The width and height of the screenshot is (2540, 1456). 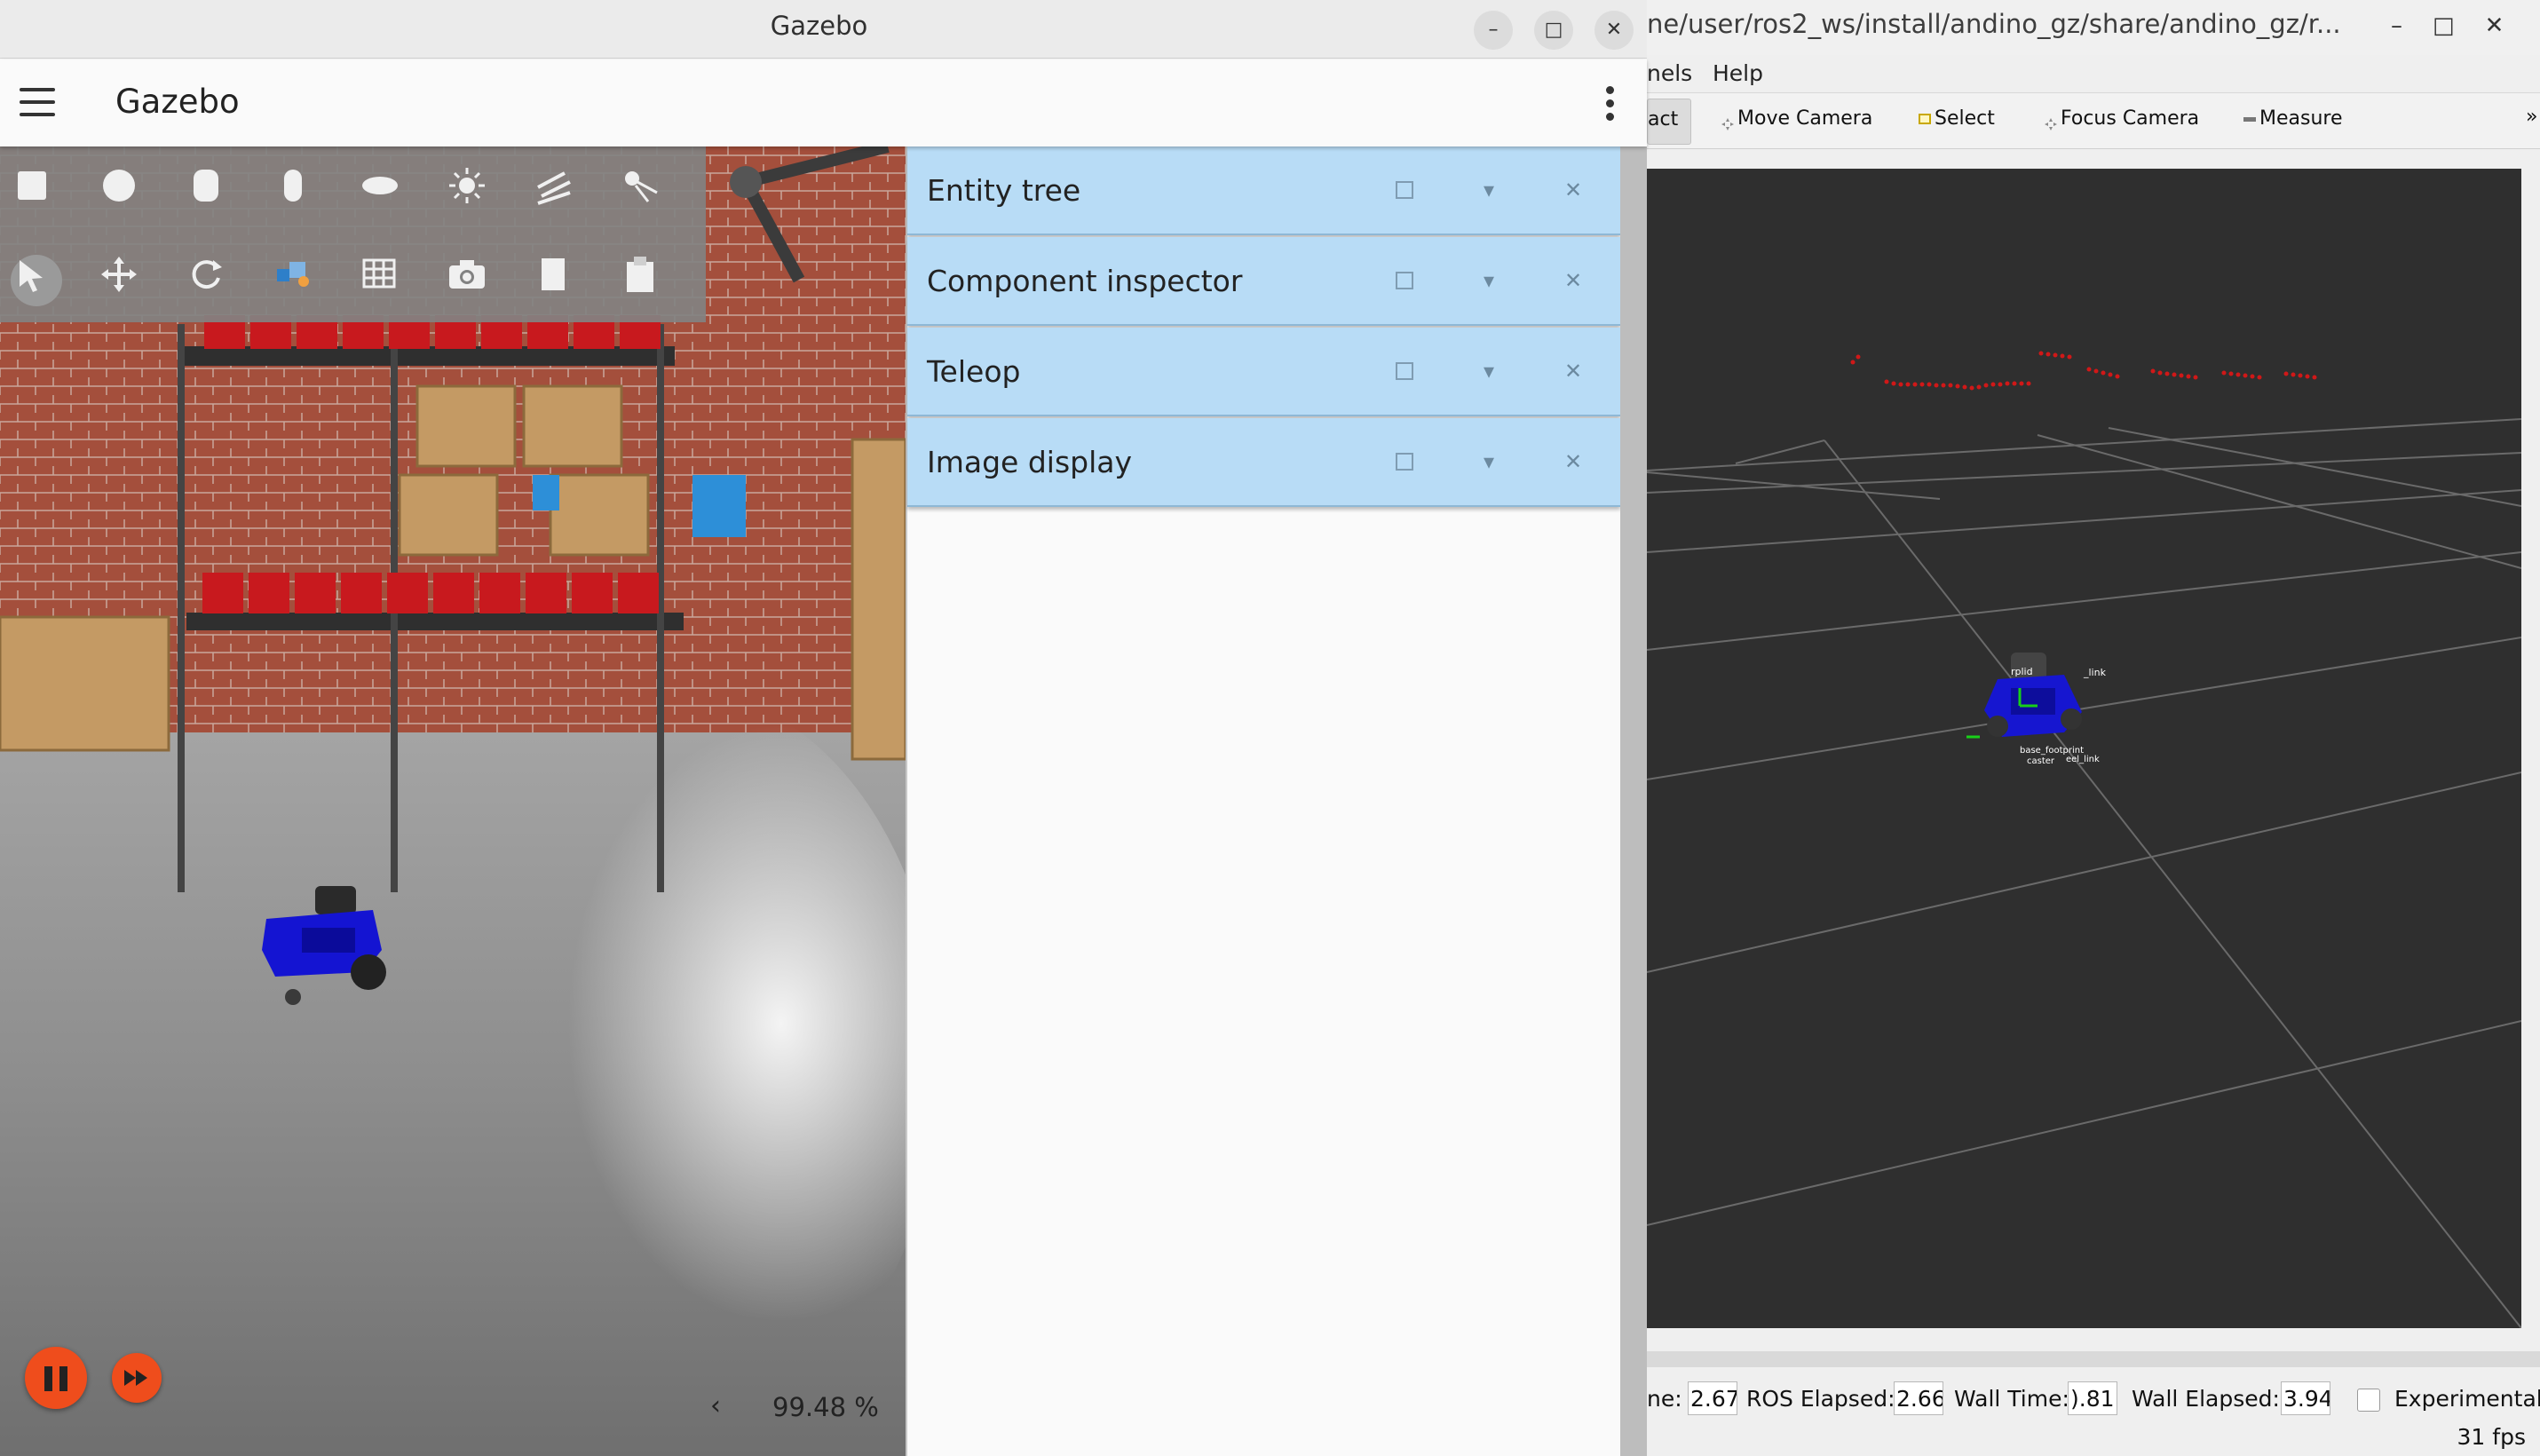 What do you see at coordinates (386, 192) in the screenshot?
I see `ellipsoid-shape-icon` at bounding box center [386, 192].